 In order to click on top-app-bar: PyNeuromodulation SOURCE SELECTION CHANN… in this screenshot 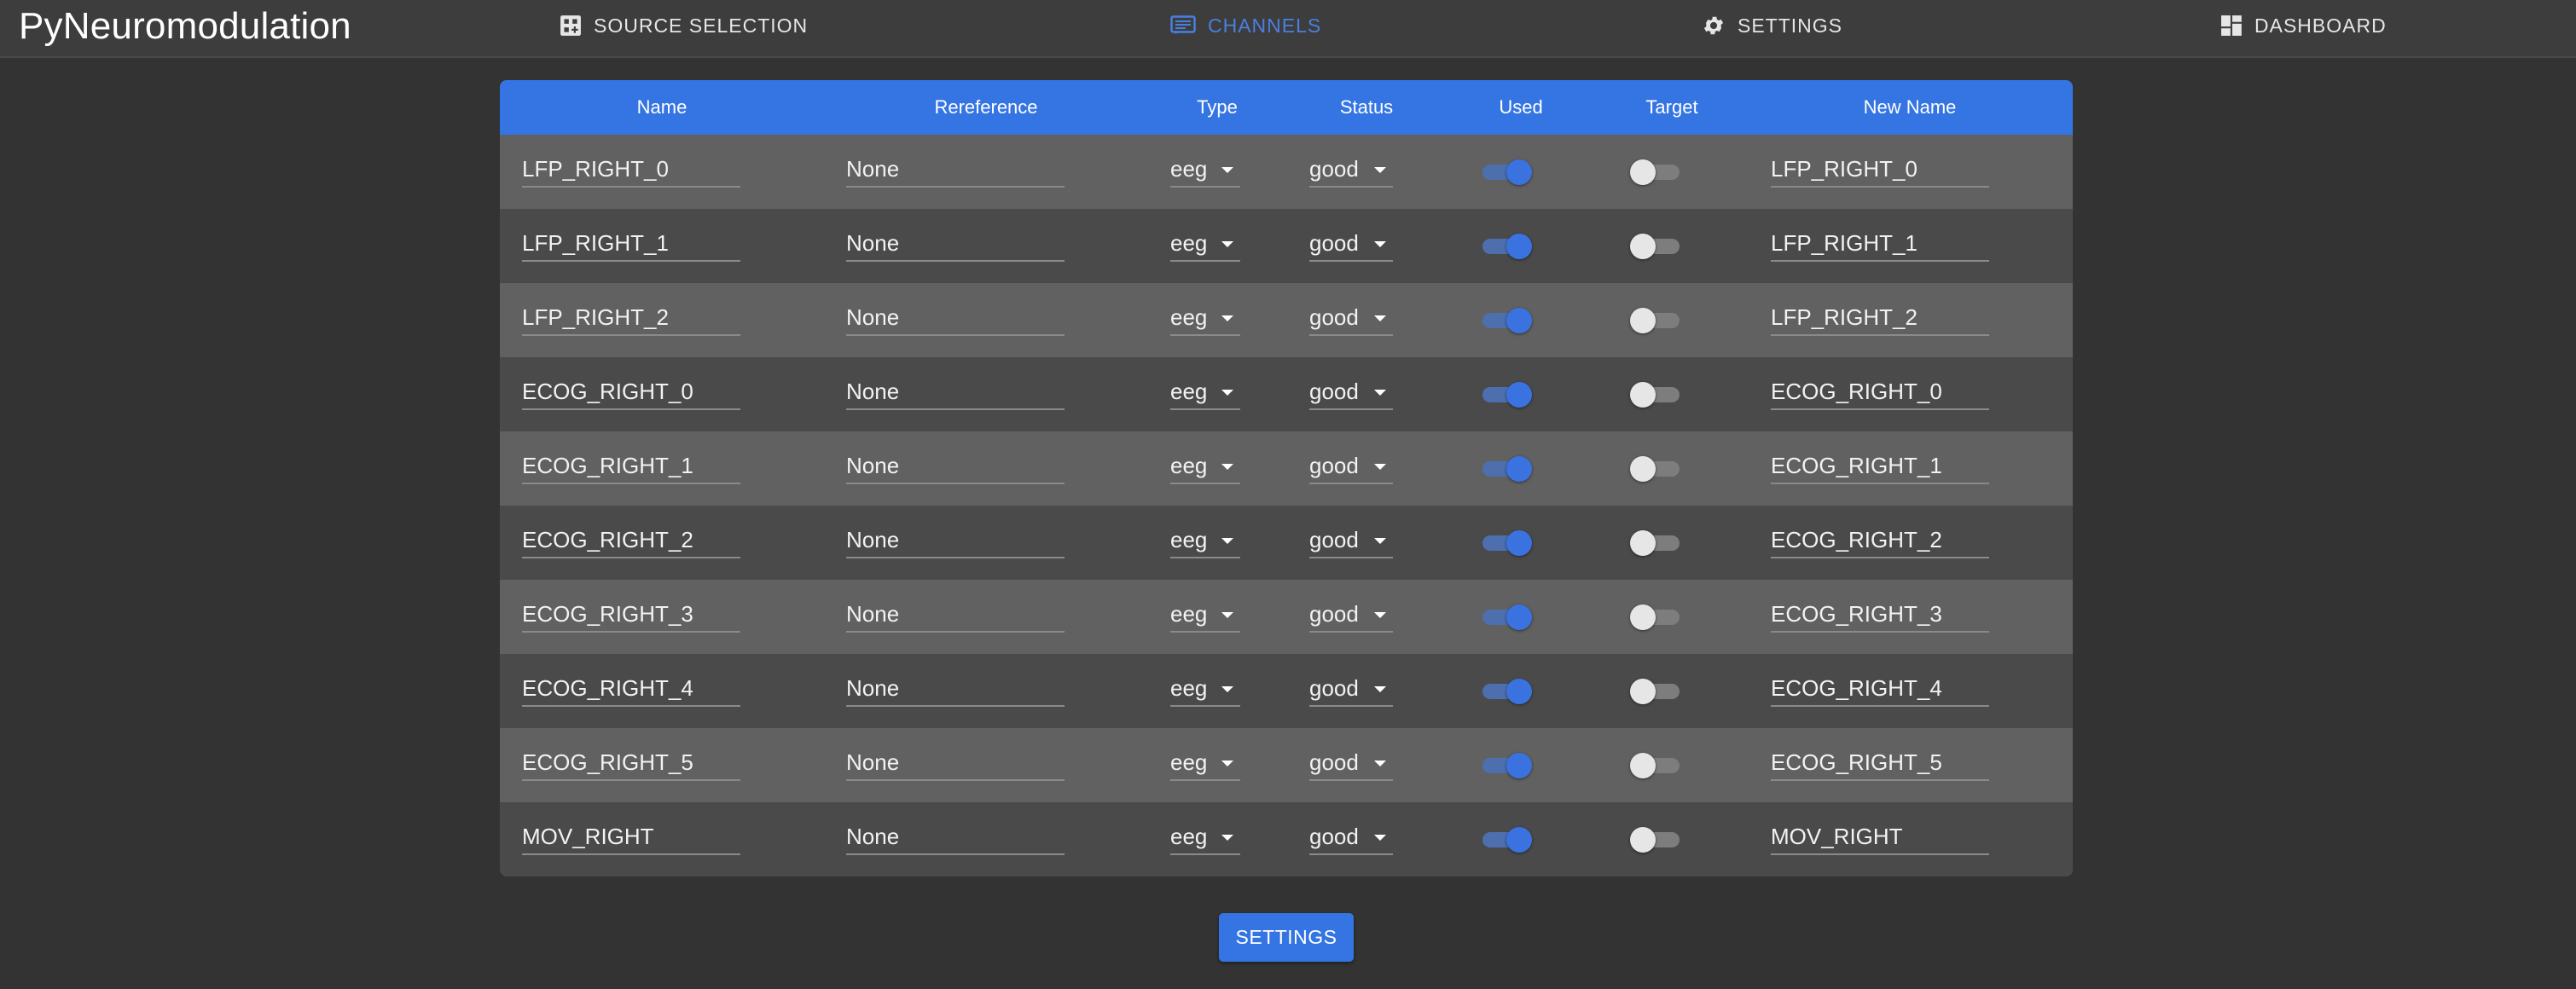, I will do `click(1288, 29)`.